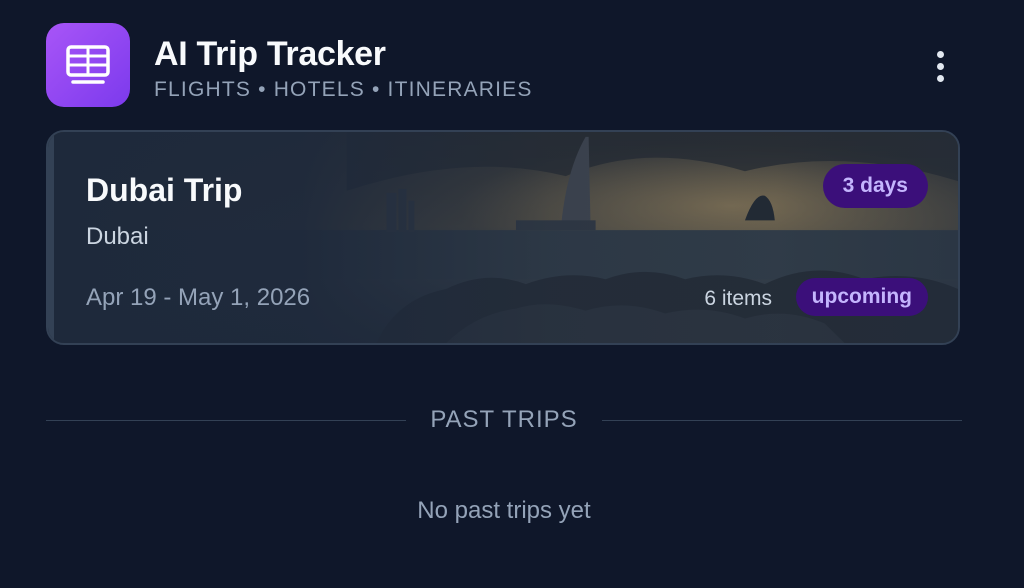  Describe the element at coordinates (343, 89) in the screenshot. I see `app-subtitle: FLIGHTS • HOTELS • ITINERARIES` at that location.